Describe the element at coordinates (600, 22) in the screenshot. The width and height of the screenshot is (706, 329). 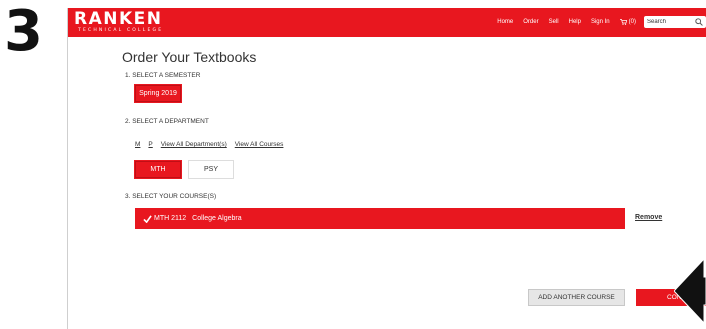
I see `nav-sign-in: Sign In` at that location.